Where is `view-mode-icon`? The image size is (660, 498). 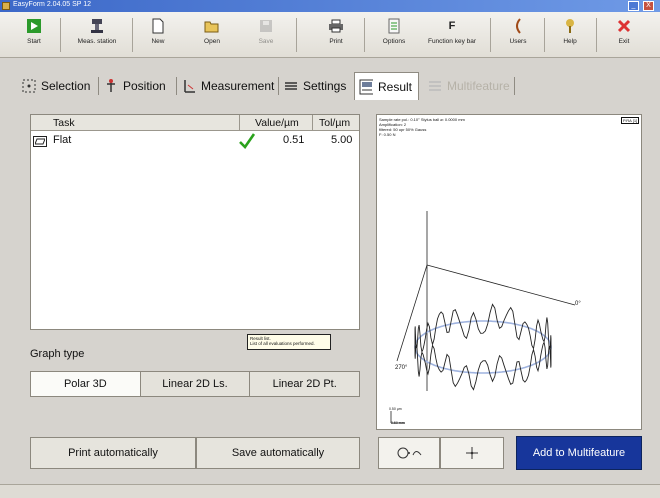
view-mode-icon is located at coordinates (409, 453).